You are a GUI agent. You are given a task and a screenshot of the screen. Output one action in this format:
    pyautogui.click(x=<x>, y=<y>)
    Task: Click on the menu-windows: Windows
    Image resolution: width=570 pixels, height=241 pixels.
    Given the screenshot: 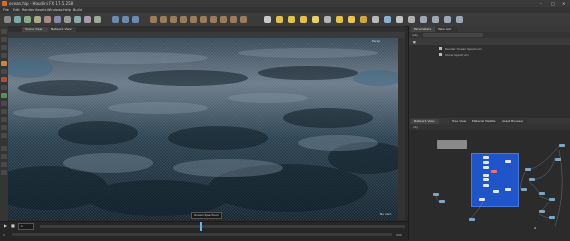 What is the action you would take?
    pyautogui.click(x=55, y=10)
    